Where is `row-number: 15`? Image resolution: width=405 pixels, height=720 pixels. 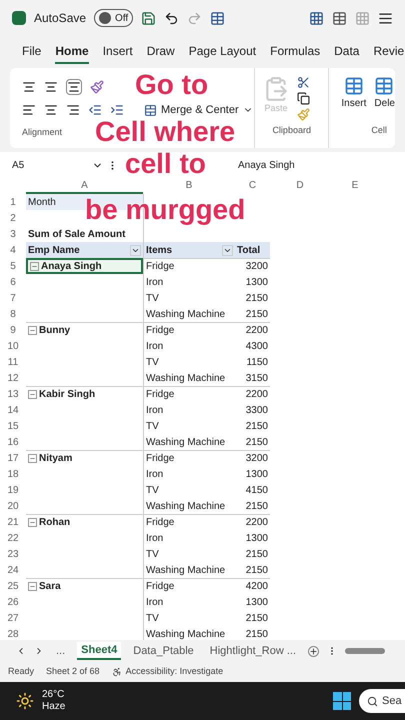 row-number: 15 is located at coordinates (13, 427).